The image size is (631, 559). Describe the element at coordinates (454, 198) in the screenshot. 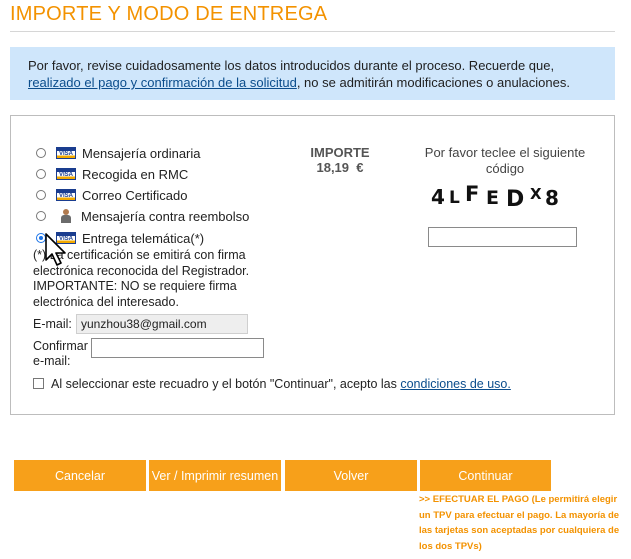

I see `svg-text: L` at that location.